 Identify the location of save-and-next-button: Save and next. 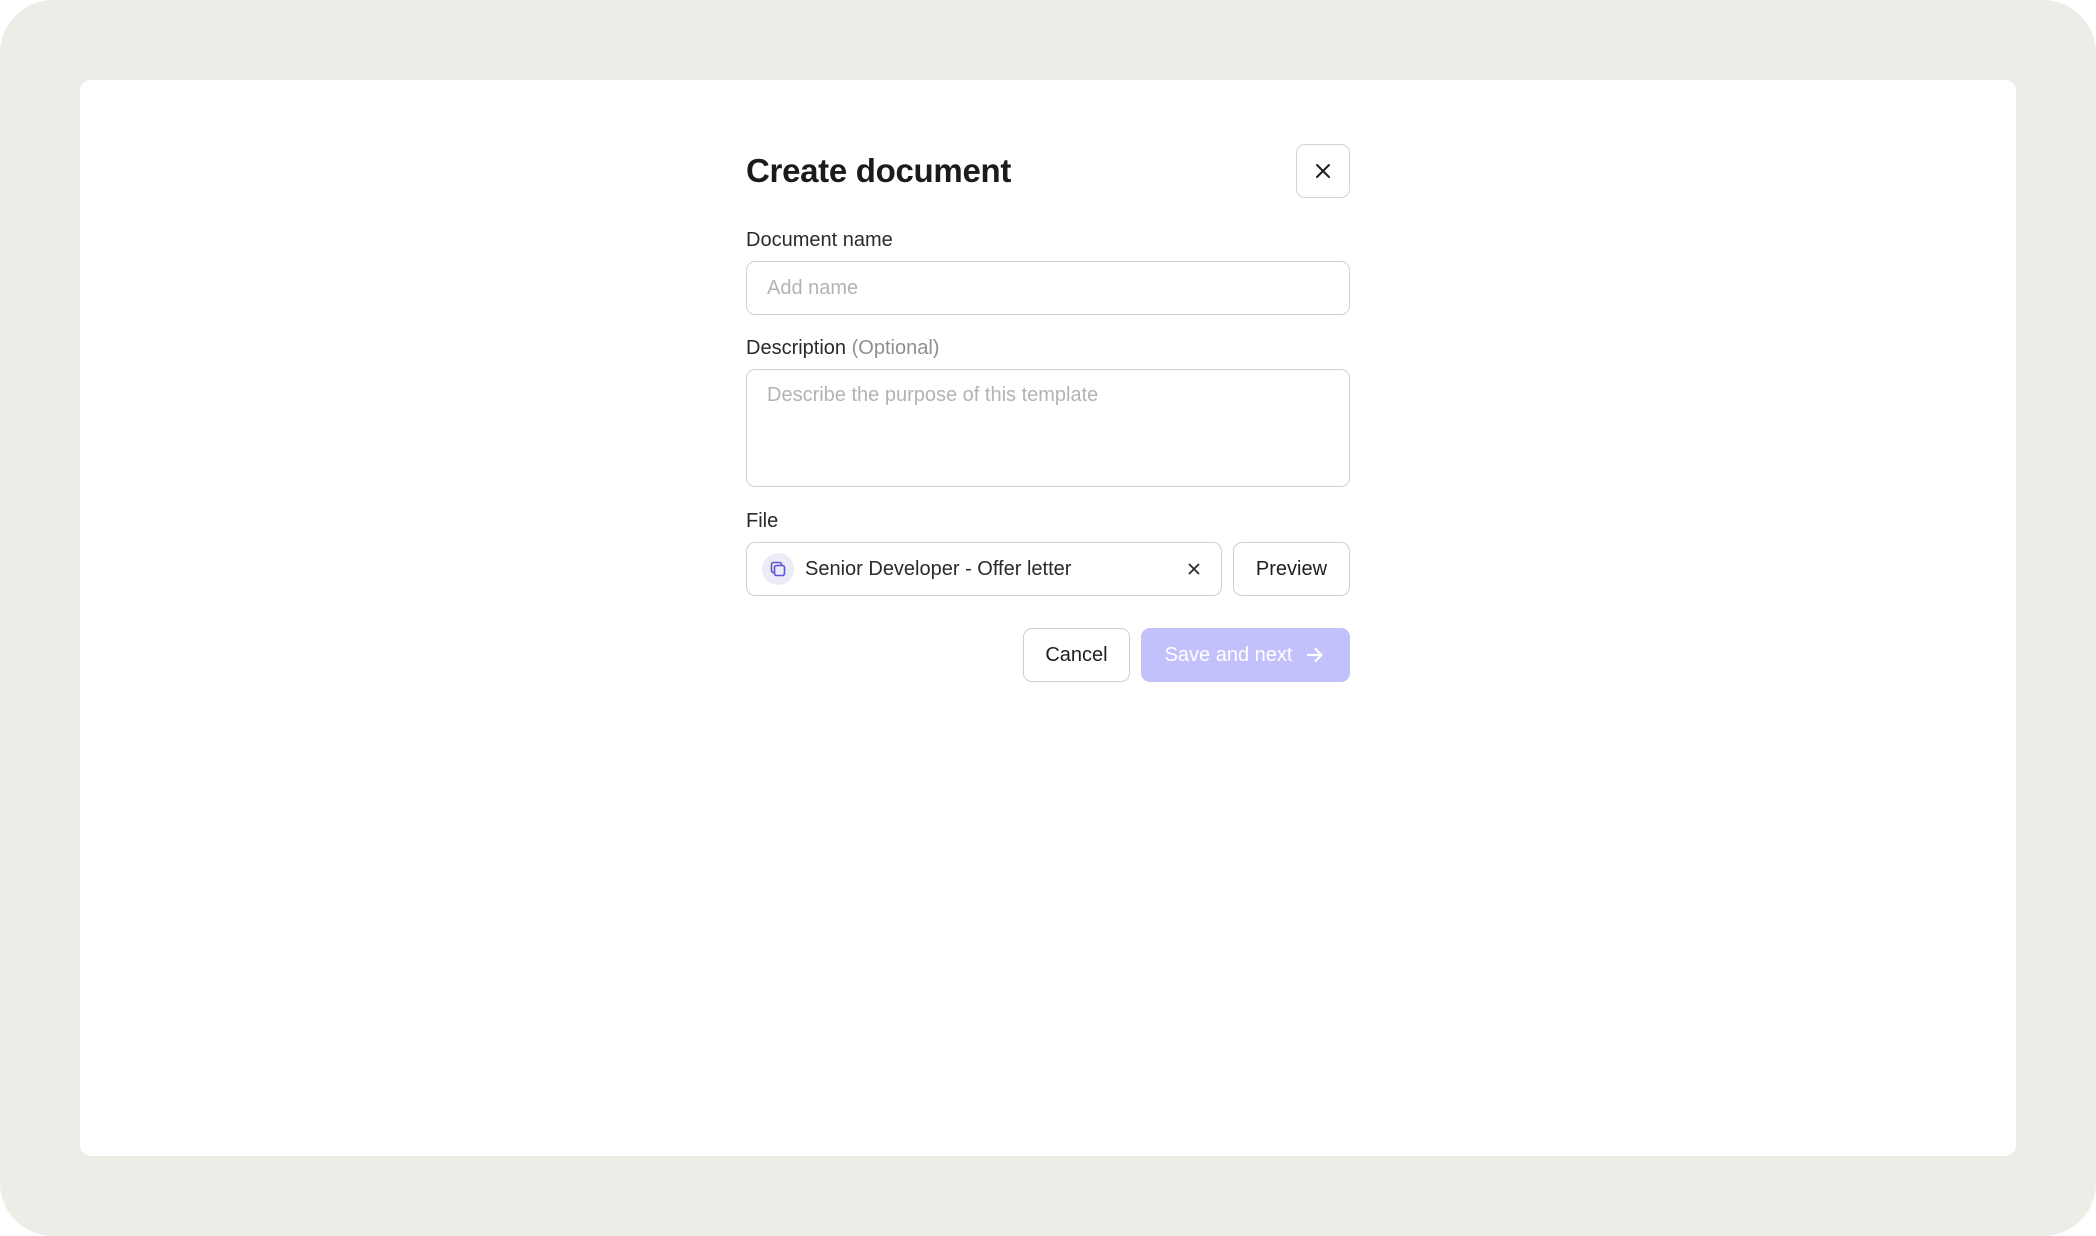
(1245, 655).